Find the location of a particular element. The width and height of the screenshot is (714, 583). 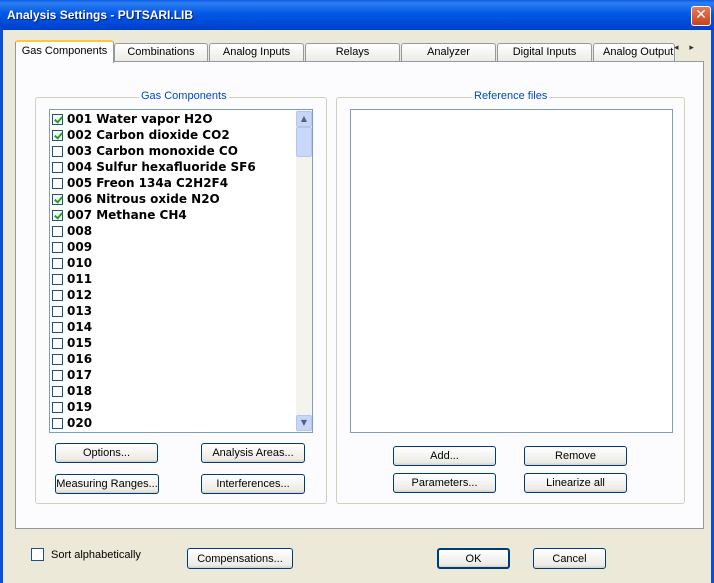

list-item-label: 019 is located at coordinates (80, 407).